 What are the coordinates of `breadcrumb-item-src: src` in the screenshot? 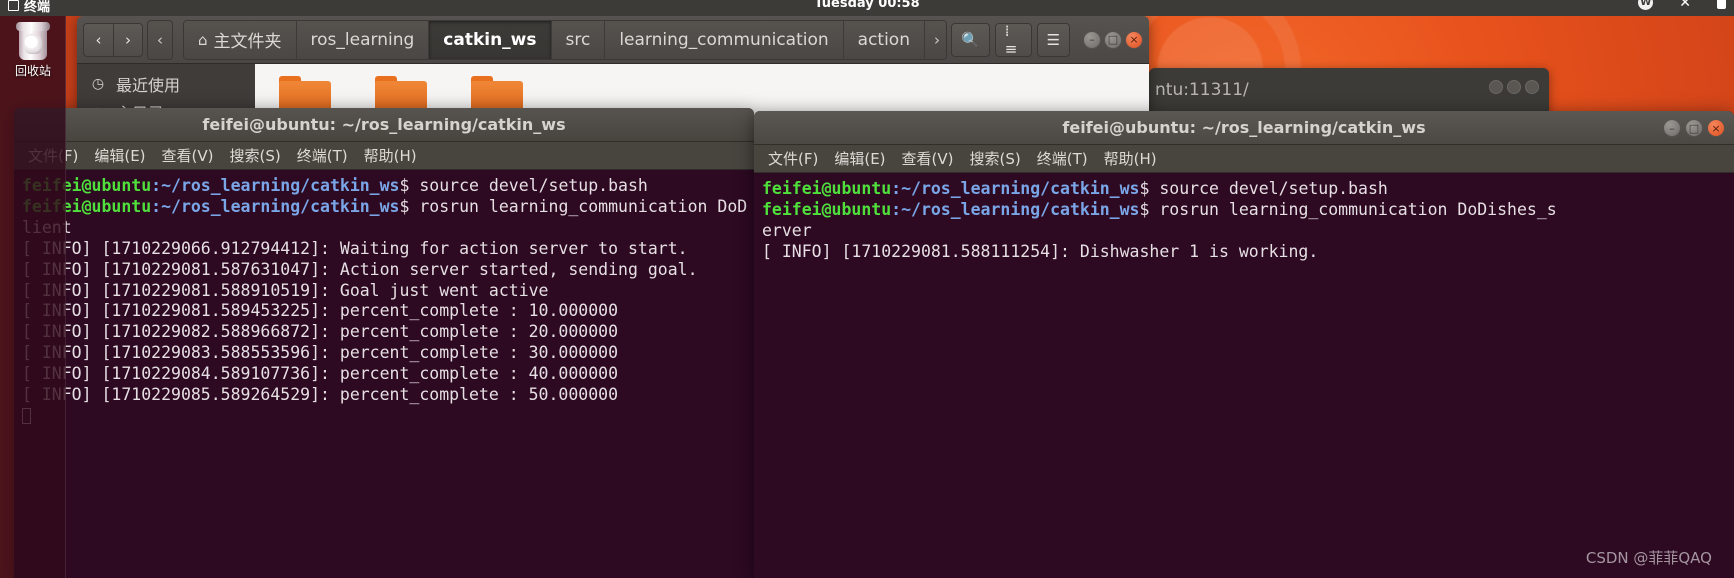 It's located at (578, 39).